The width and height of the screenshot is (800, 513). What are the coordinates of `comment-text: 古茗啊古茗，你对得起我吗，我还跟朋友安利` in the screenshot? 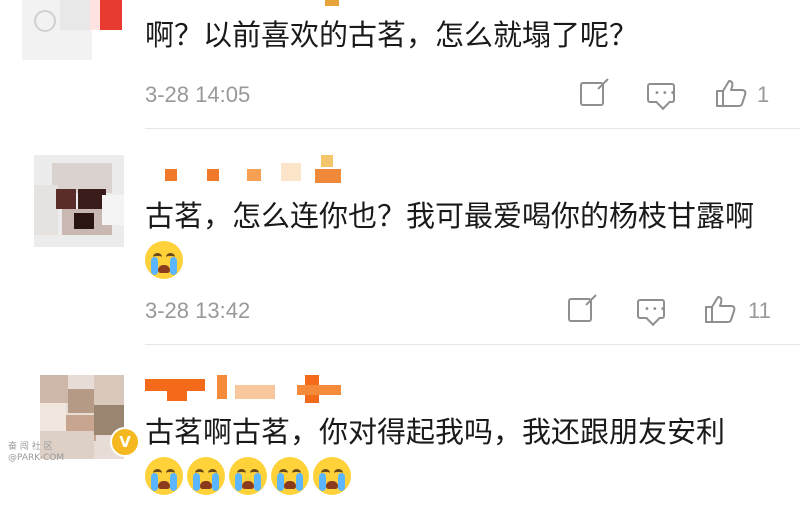 It's located at (465, 432).